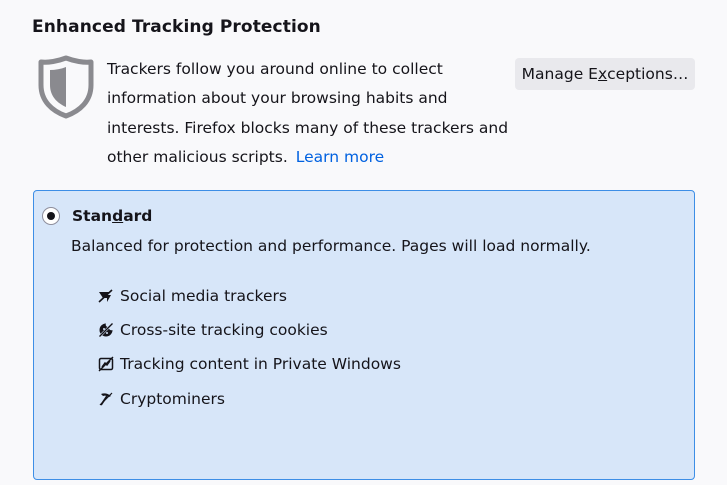 The height and width of the screenshot is (485, 727). I want to click on radio-selected-dot, so click(51, 216).